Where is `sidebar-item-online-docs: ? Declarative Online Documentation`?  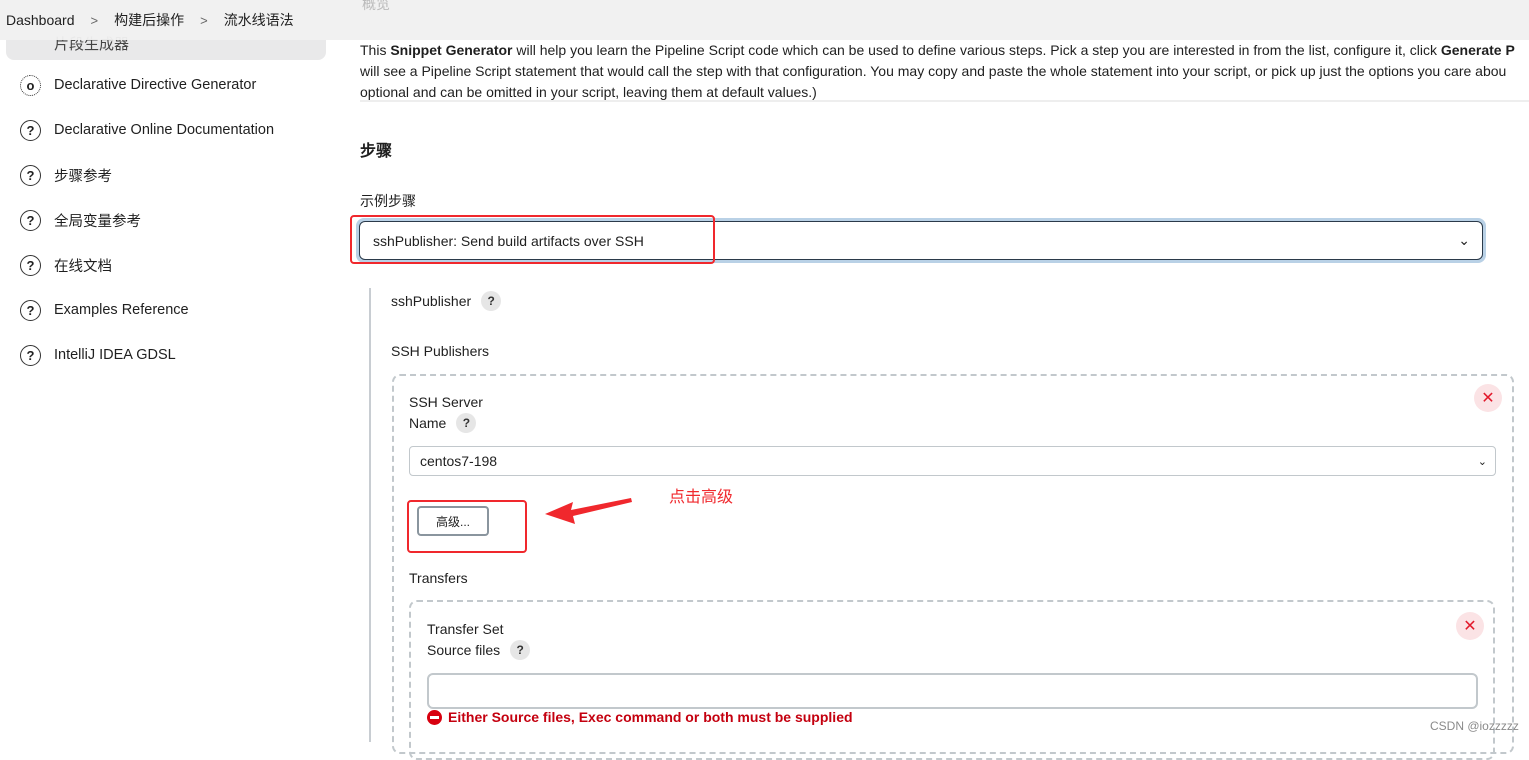 sidebar-item-online-docs: ? Declarative Online Documentation is located at coordinates (147, 130).